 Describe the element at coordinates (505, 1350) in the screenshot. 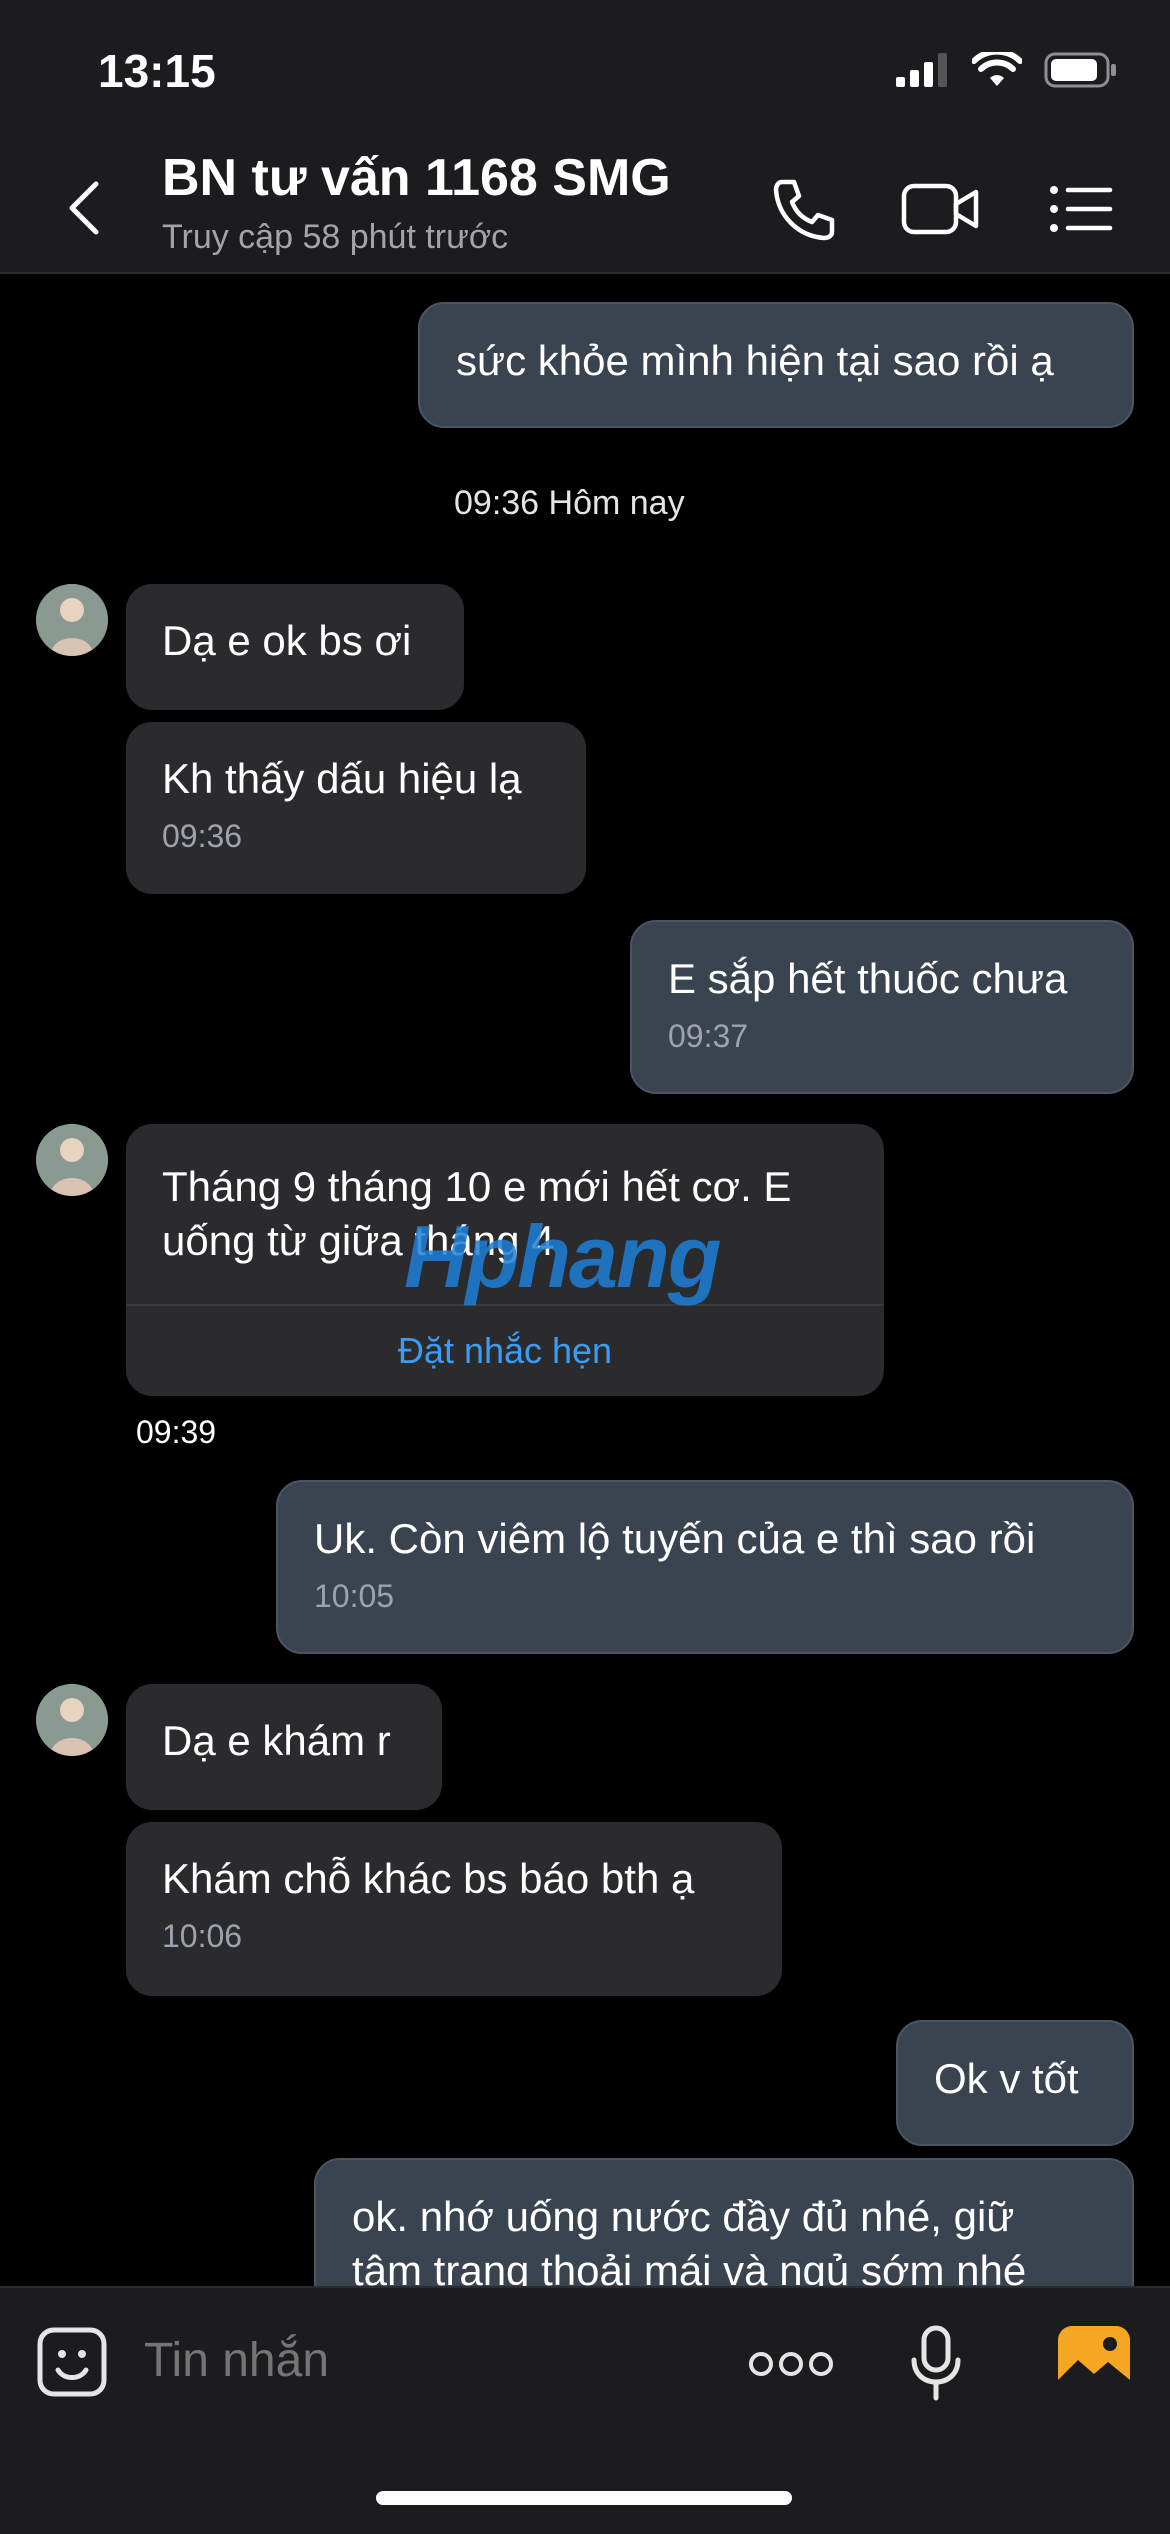

I see `set-reminder-button: Đặt nhắc hẹn` at that location.